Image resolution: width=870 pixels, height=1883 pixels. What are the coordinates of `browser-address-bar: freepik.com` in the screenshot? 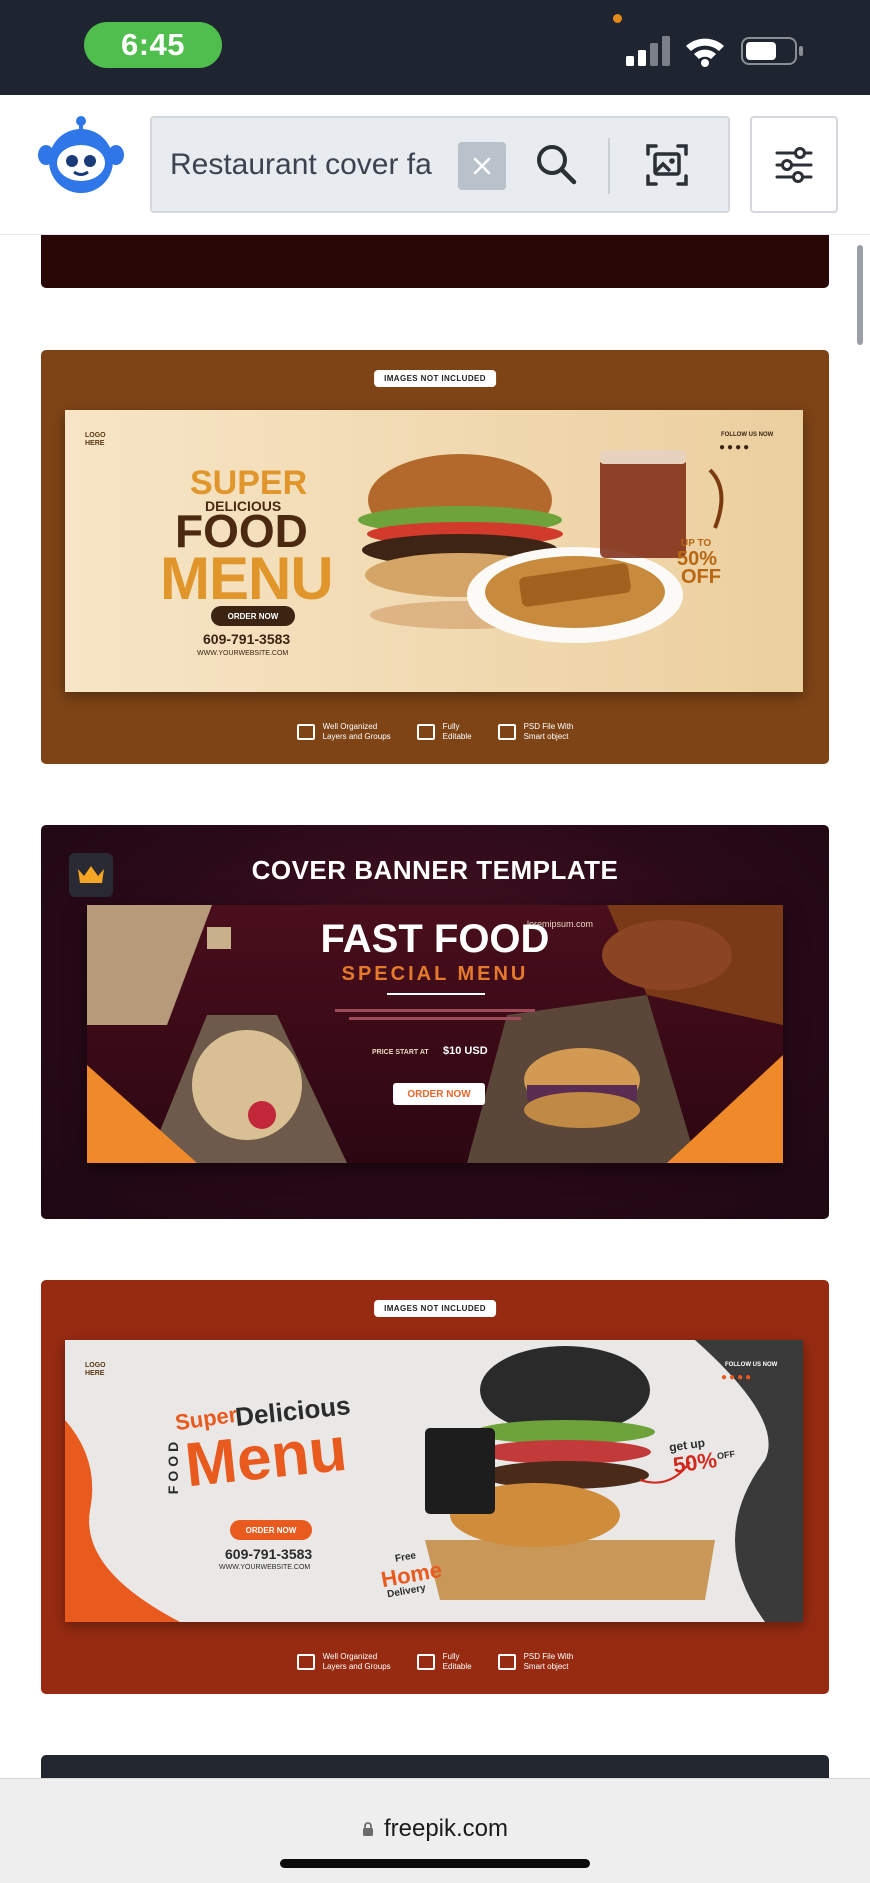 It's located at (435, 1830).